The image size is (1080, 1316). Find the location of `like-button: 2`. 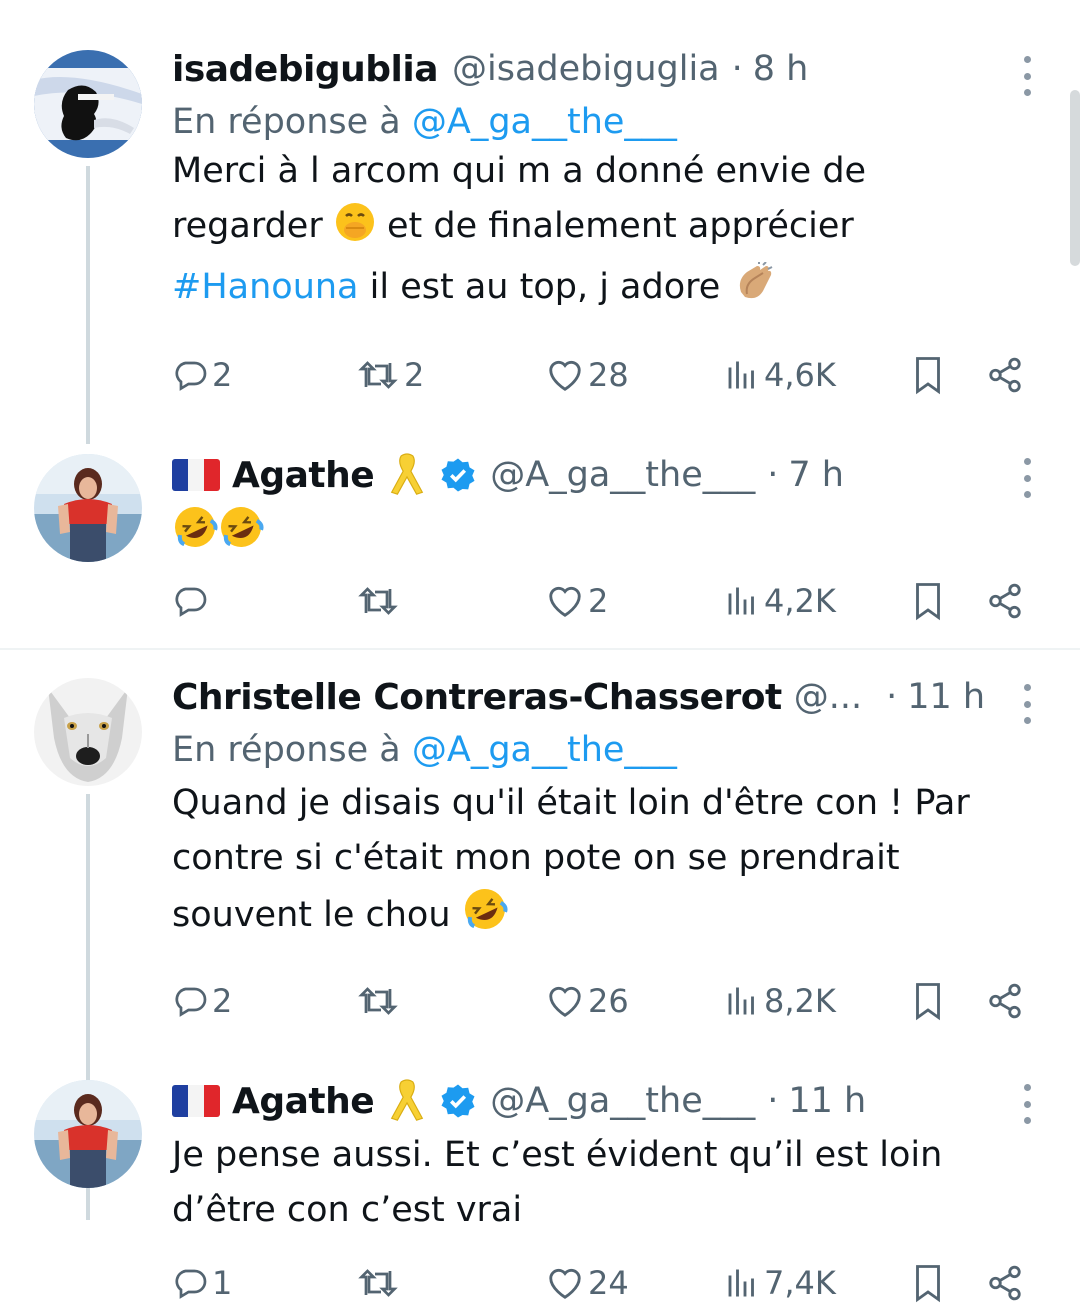

like-button: 2 is located at coordinates (577, 601).